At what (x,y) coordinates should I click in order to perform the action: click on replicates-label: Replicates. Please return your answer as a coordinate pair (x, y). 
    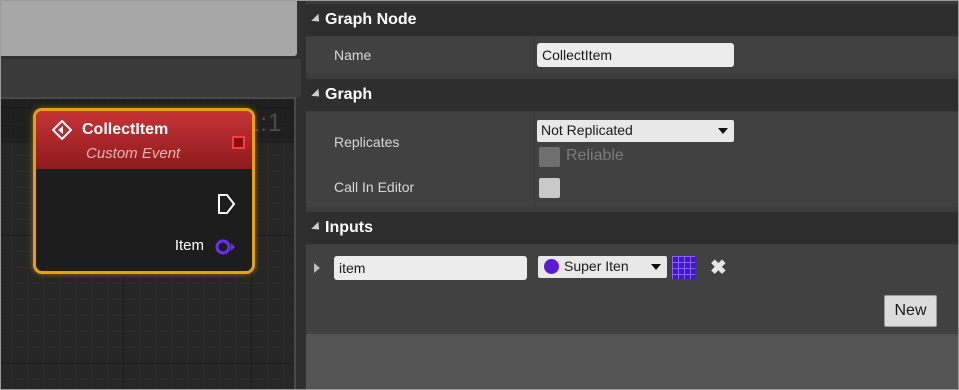
    Looking at the image, I should click on (367, 142).